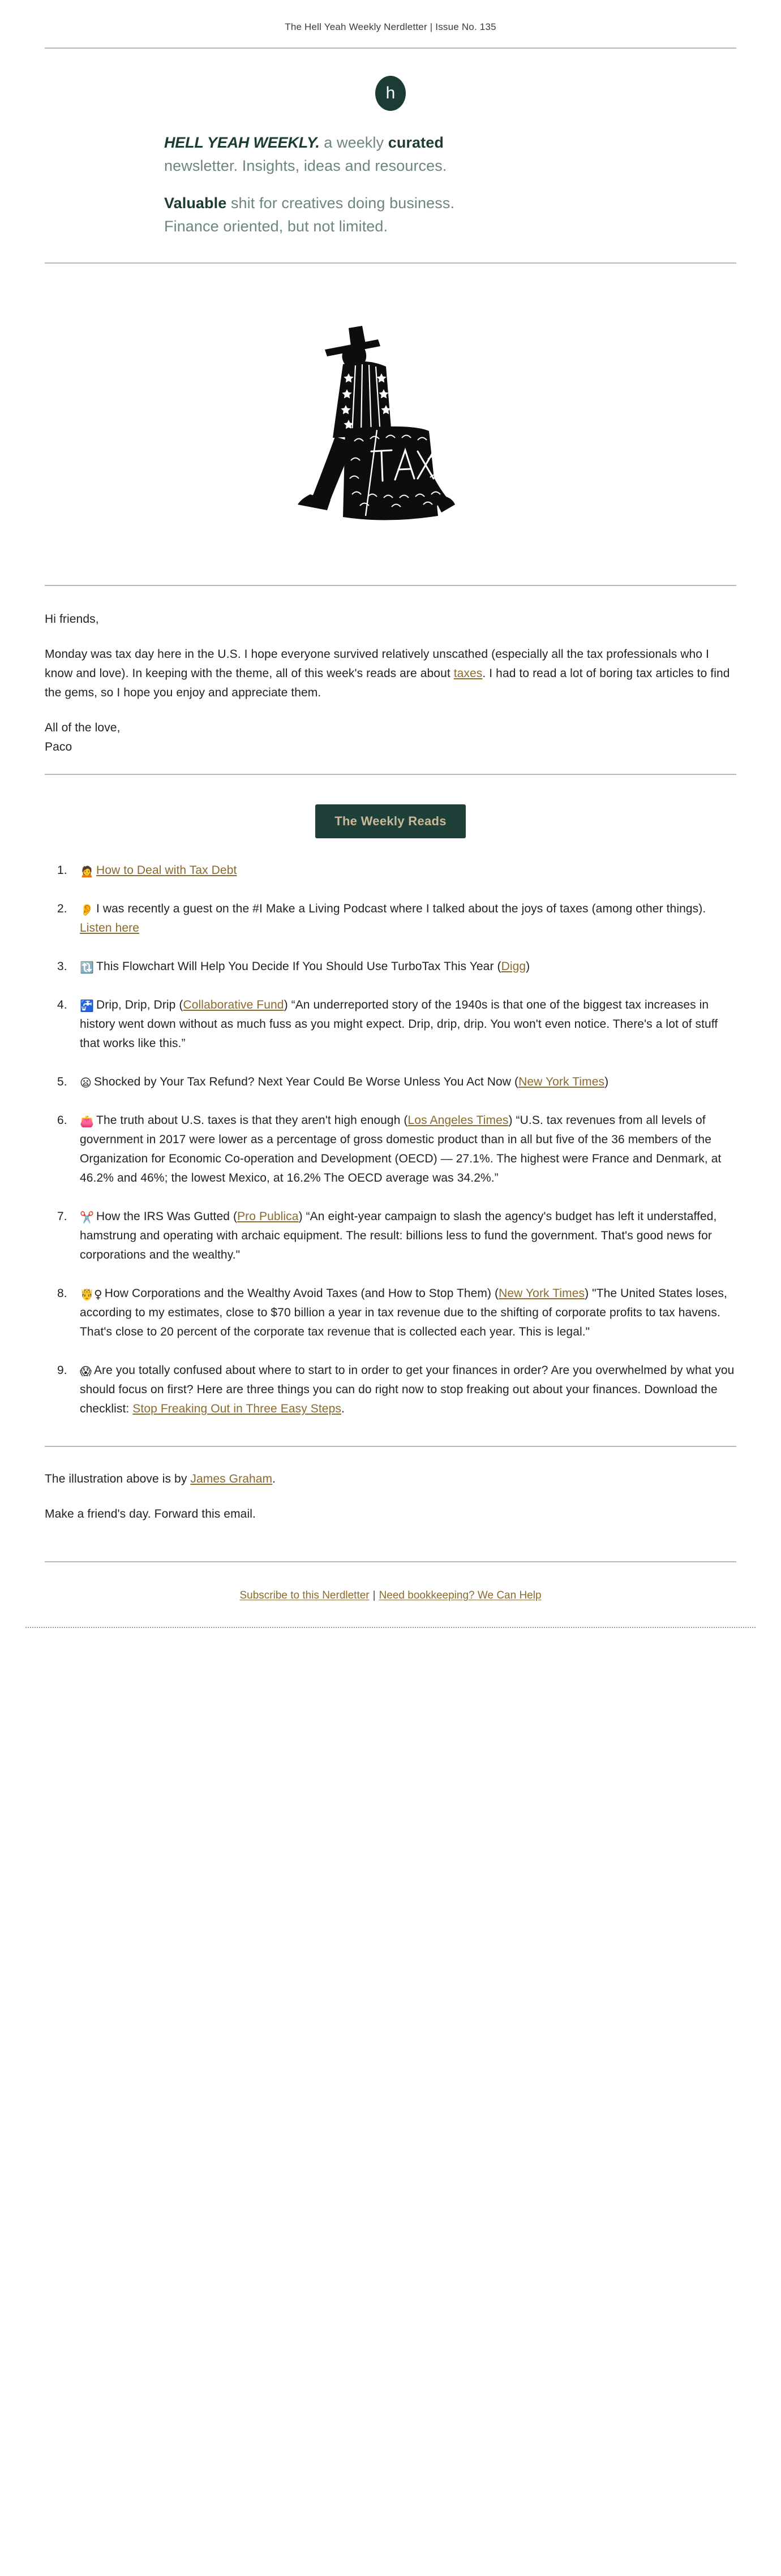  Describe the element at coordinates (139, 1005) in the screenshot. I see `read-text-4a: Drip, Drip, Drip (` at that location.